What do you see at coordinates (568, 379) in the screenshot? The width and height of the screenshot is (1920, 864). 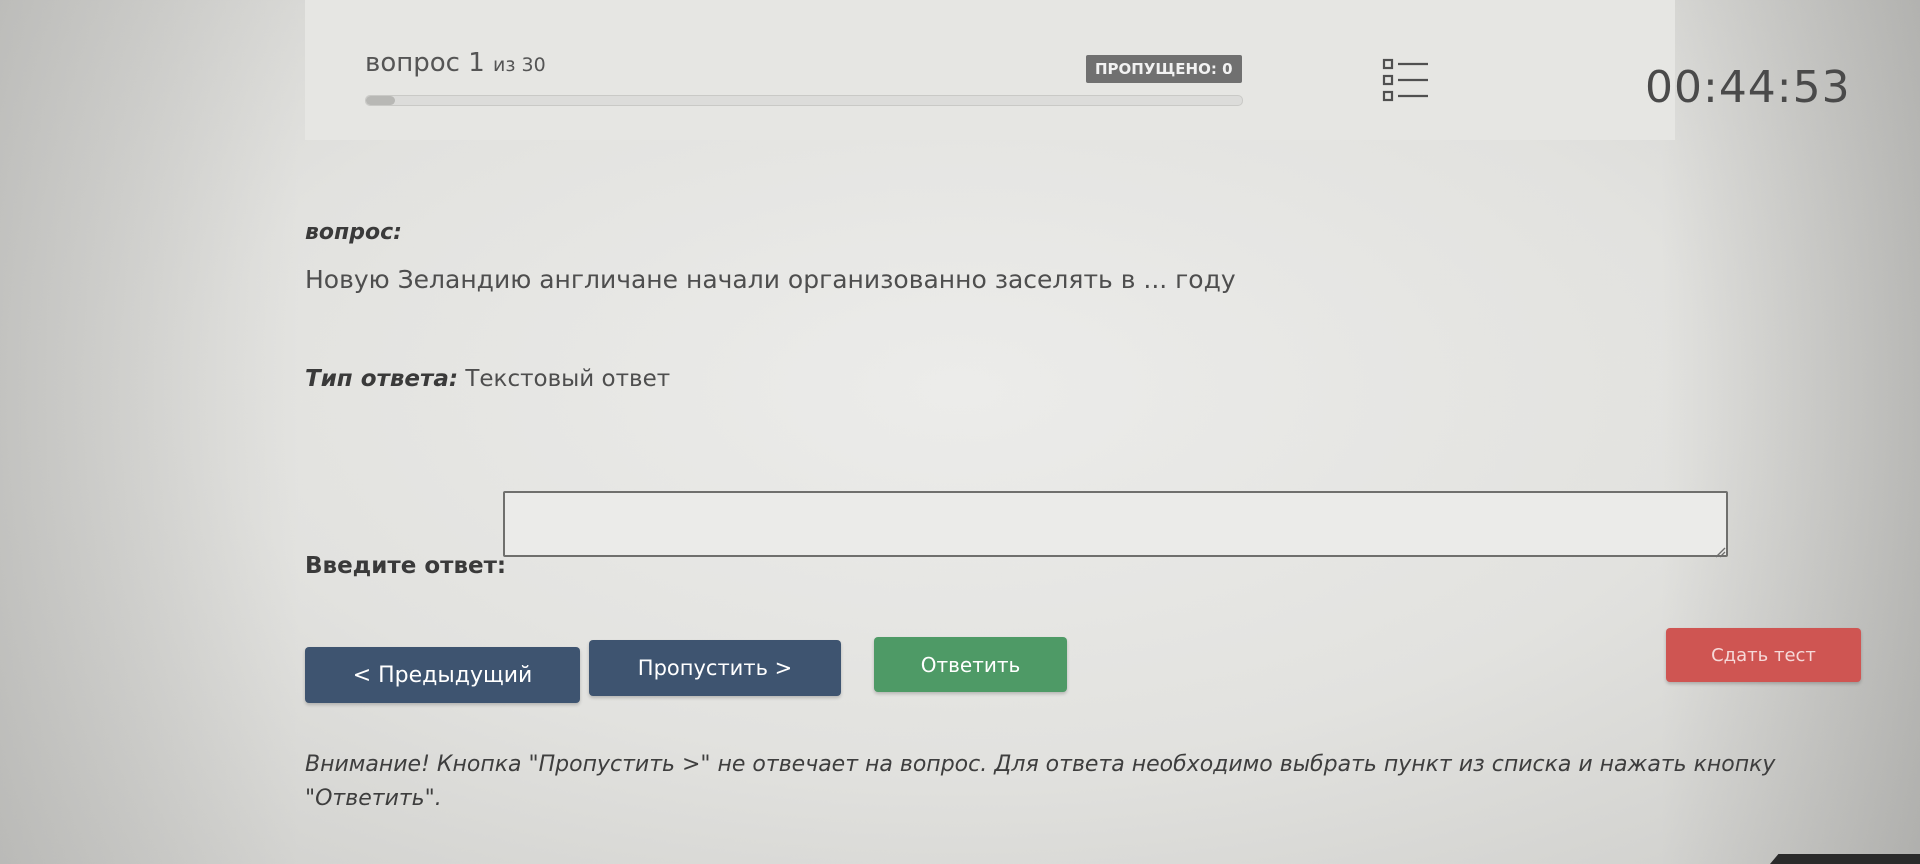 I see `answer-type-value: Текстовый ответ` at bounding box center [568, 379].